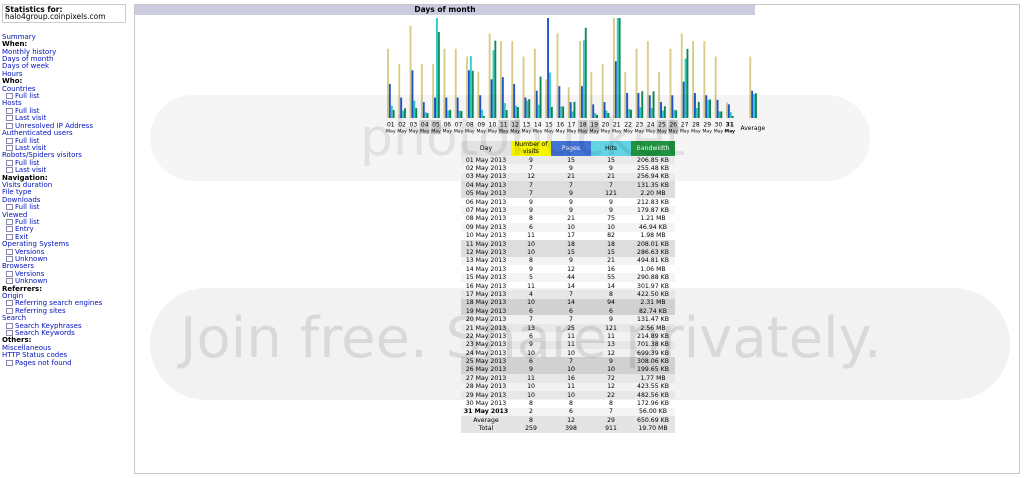 The height and width of the screenshot is (478, 1024). Describe the element at coordinates (65, 363) in the screenshot. I see `submenu-http-pages-not-found: Pages not found` at that location.